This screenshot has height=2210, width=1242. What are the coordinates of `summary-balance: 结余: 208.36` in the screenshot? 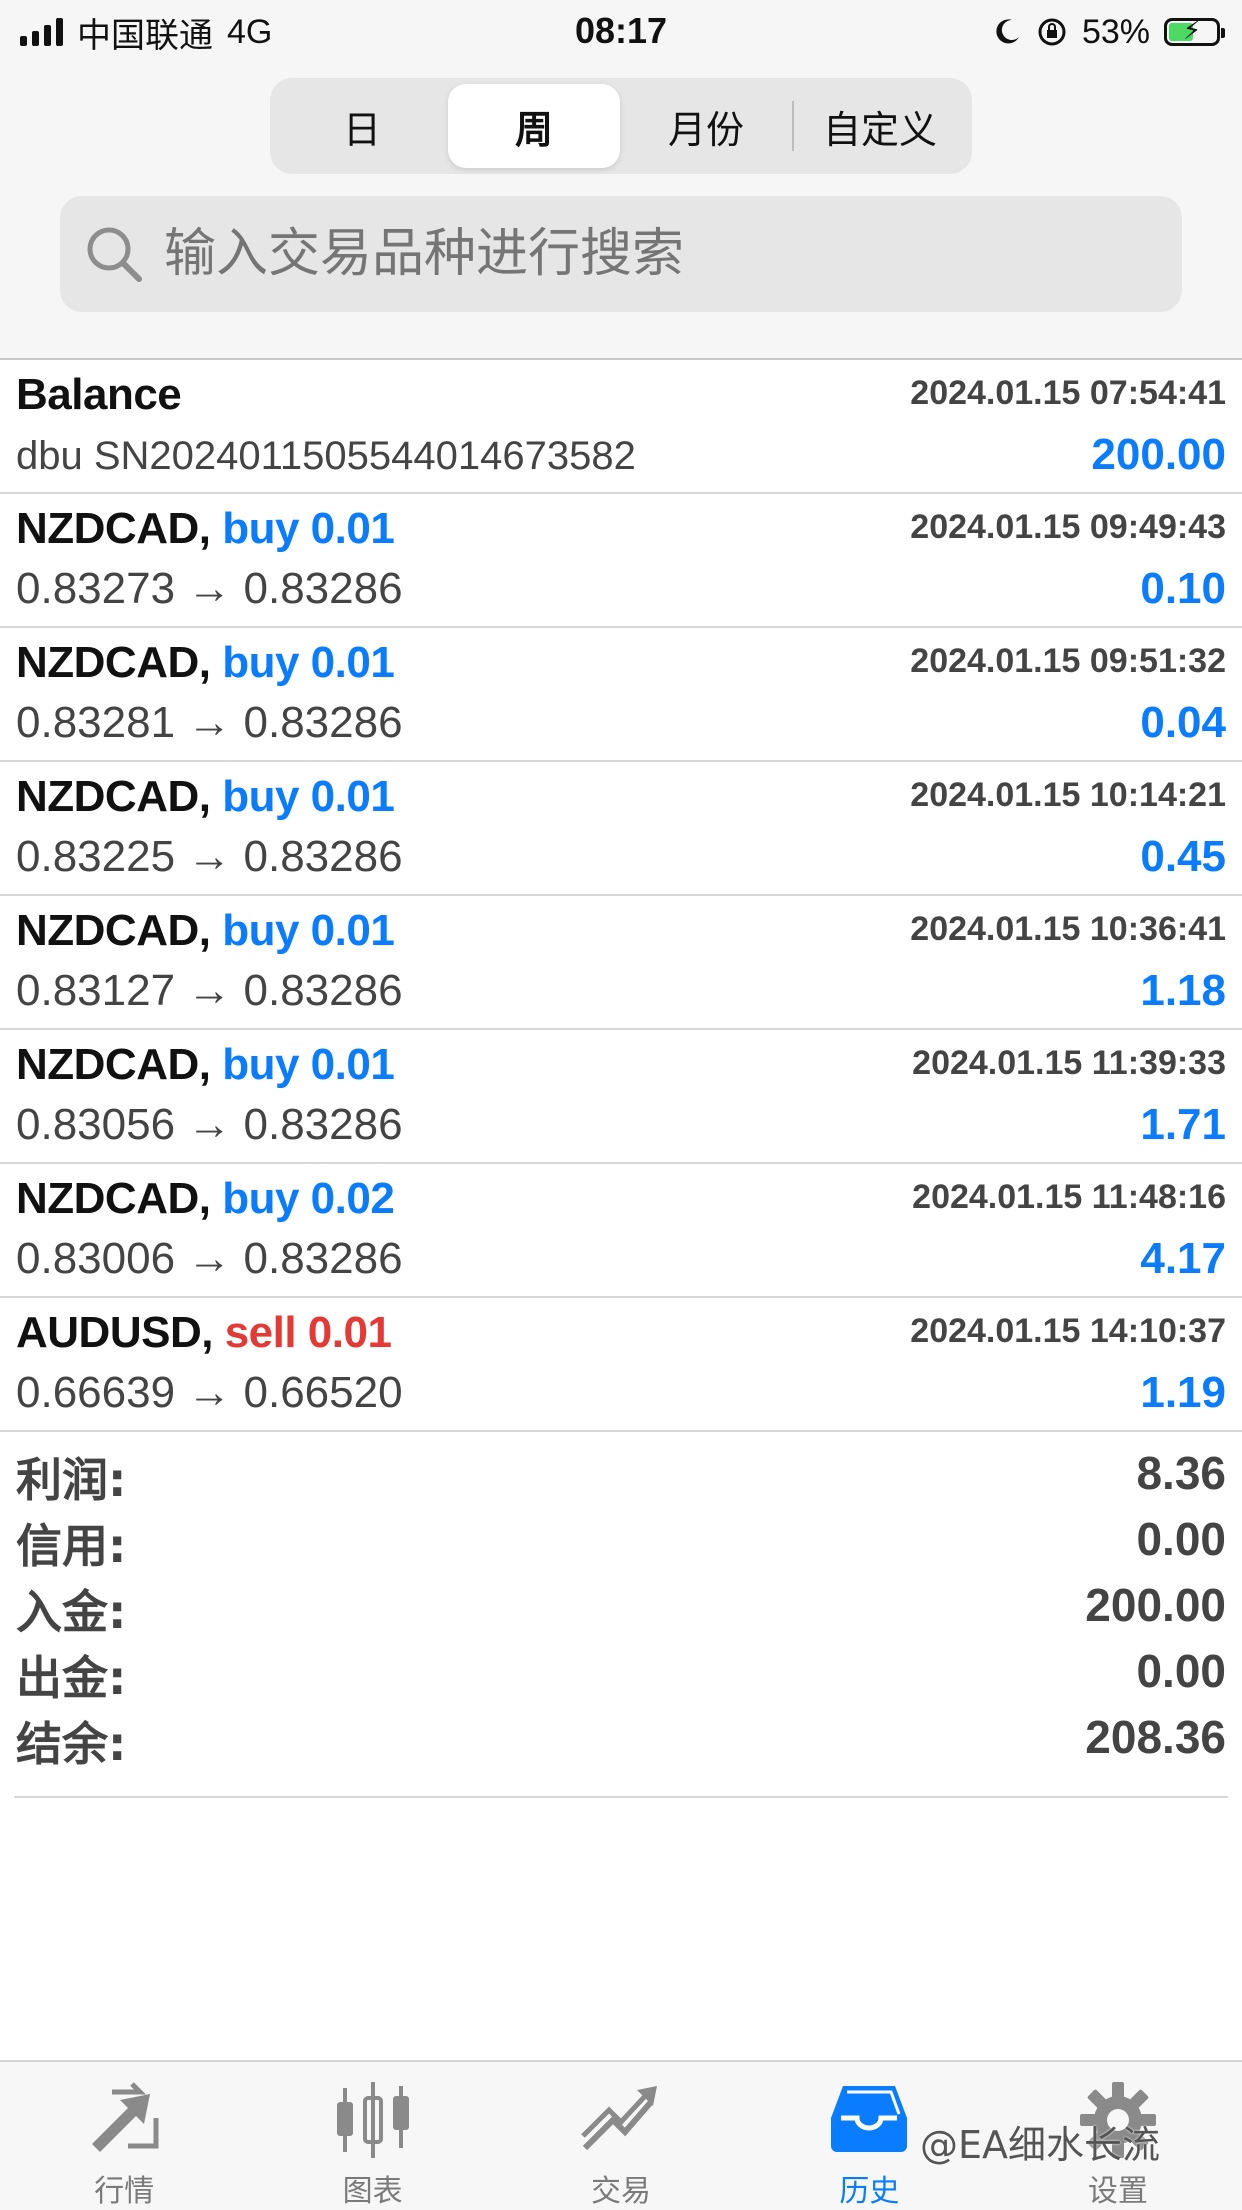 It's located at (621, 1736).